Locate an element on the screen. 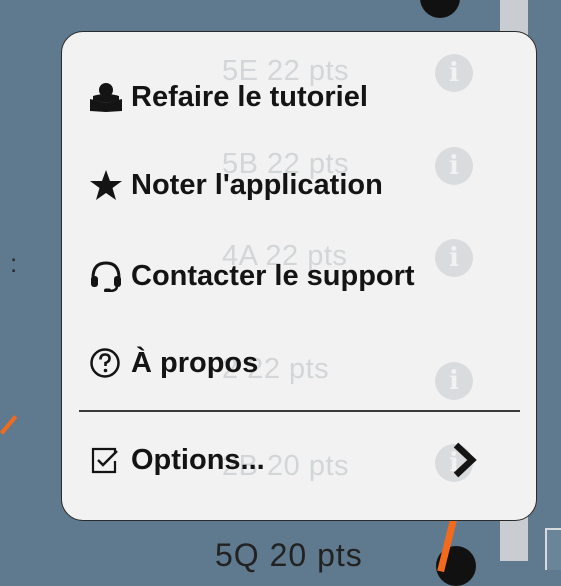  background-list-row-text: 5Q 20 pts is located at coordinates (289, 555).